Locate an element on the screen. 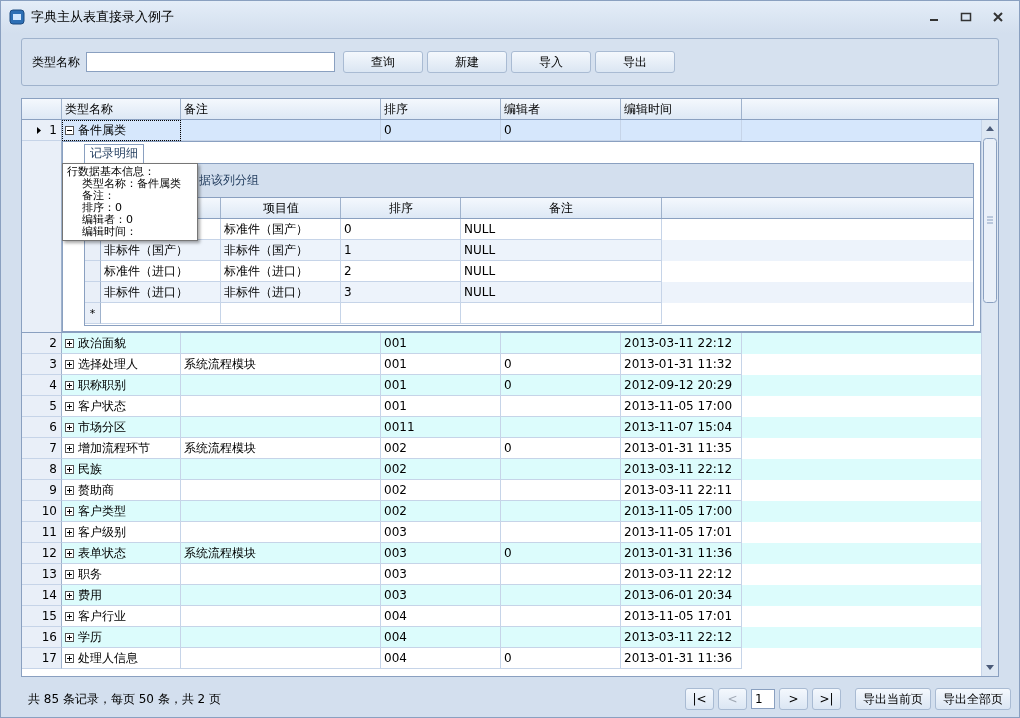 This screenshot has height=718, width=1020. row-number: 7 is located at coordinates (53, 448).